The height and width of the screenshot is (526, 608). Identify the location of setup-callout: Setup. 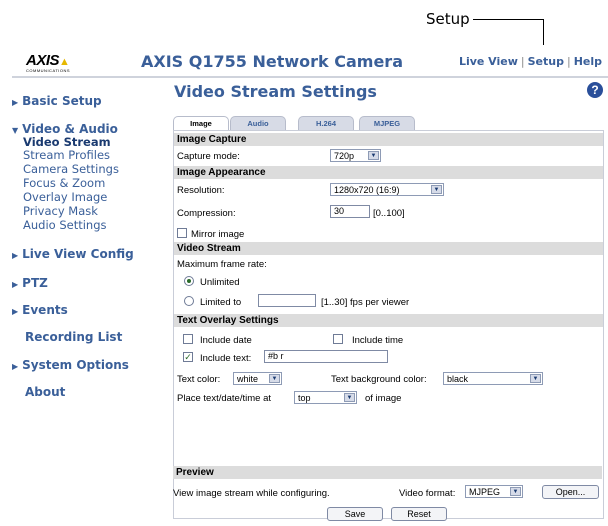
(448, 19).